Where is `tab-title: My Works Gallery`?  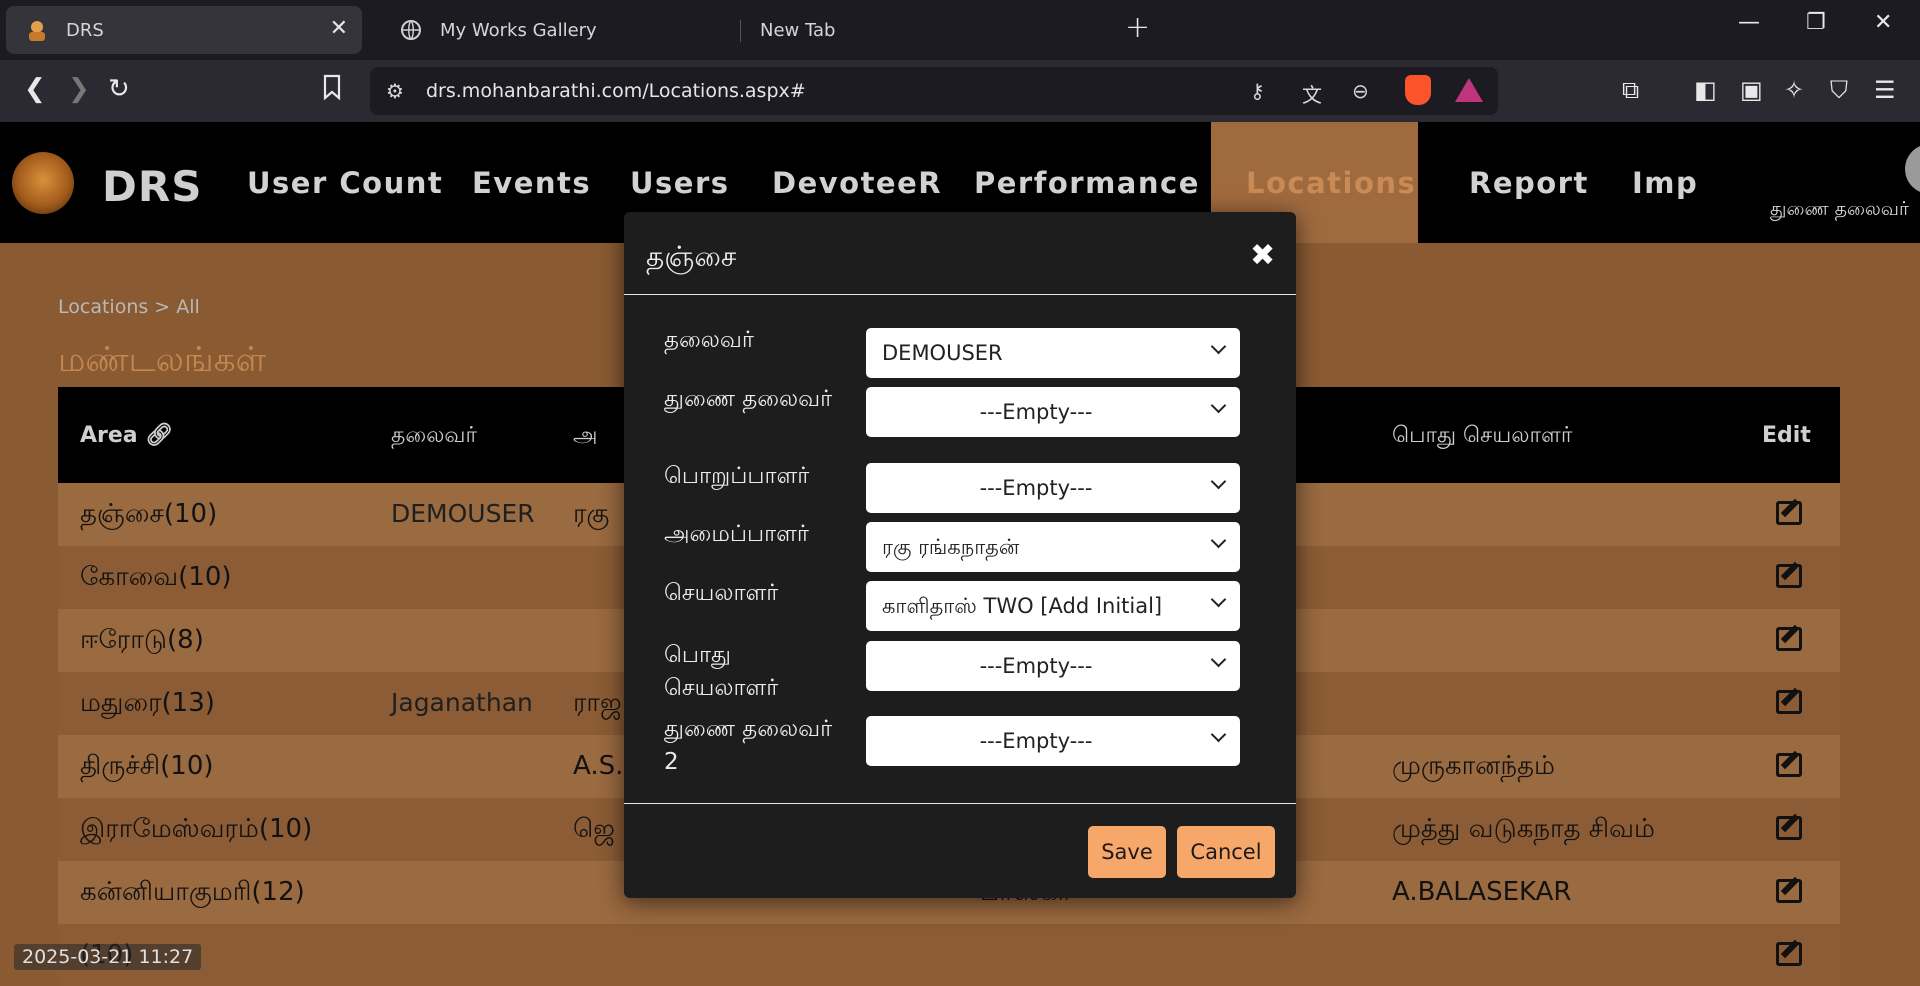
tab-title: My Works Gallery is located at coordinates (518, 30).